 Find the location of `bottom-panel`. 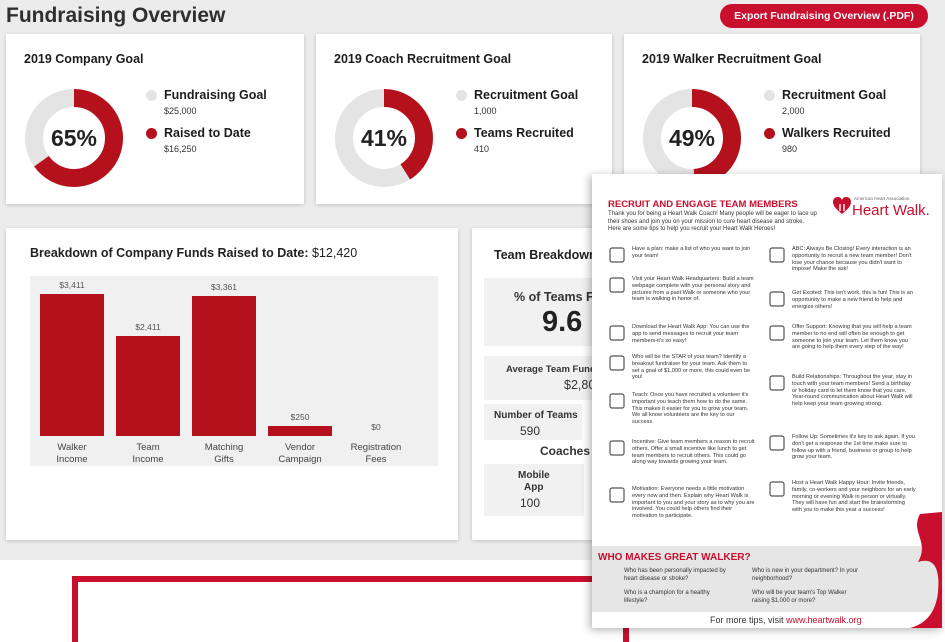

bottom-panel is located at coordinates (350, 609).